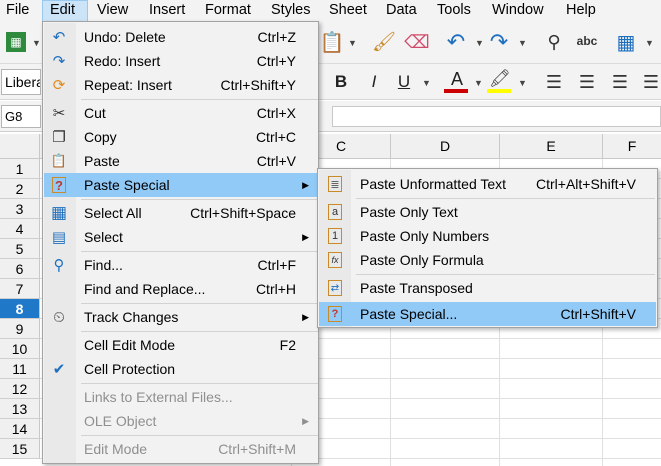  What do you see at coordinates (180, 85) in the screenshot?
I see `menu-item-repeat: ⟳ Repeat: Insert Ctrl+Shift+Y` at bounding box center [180, 85].